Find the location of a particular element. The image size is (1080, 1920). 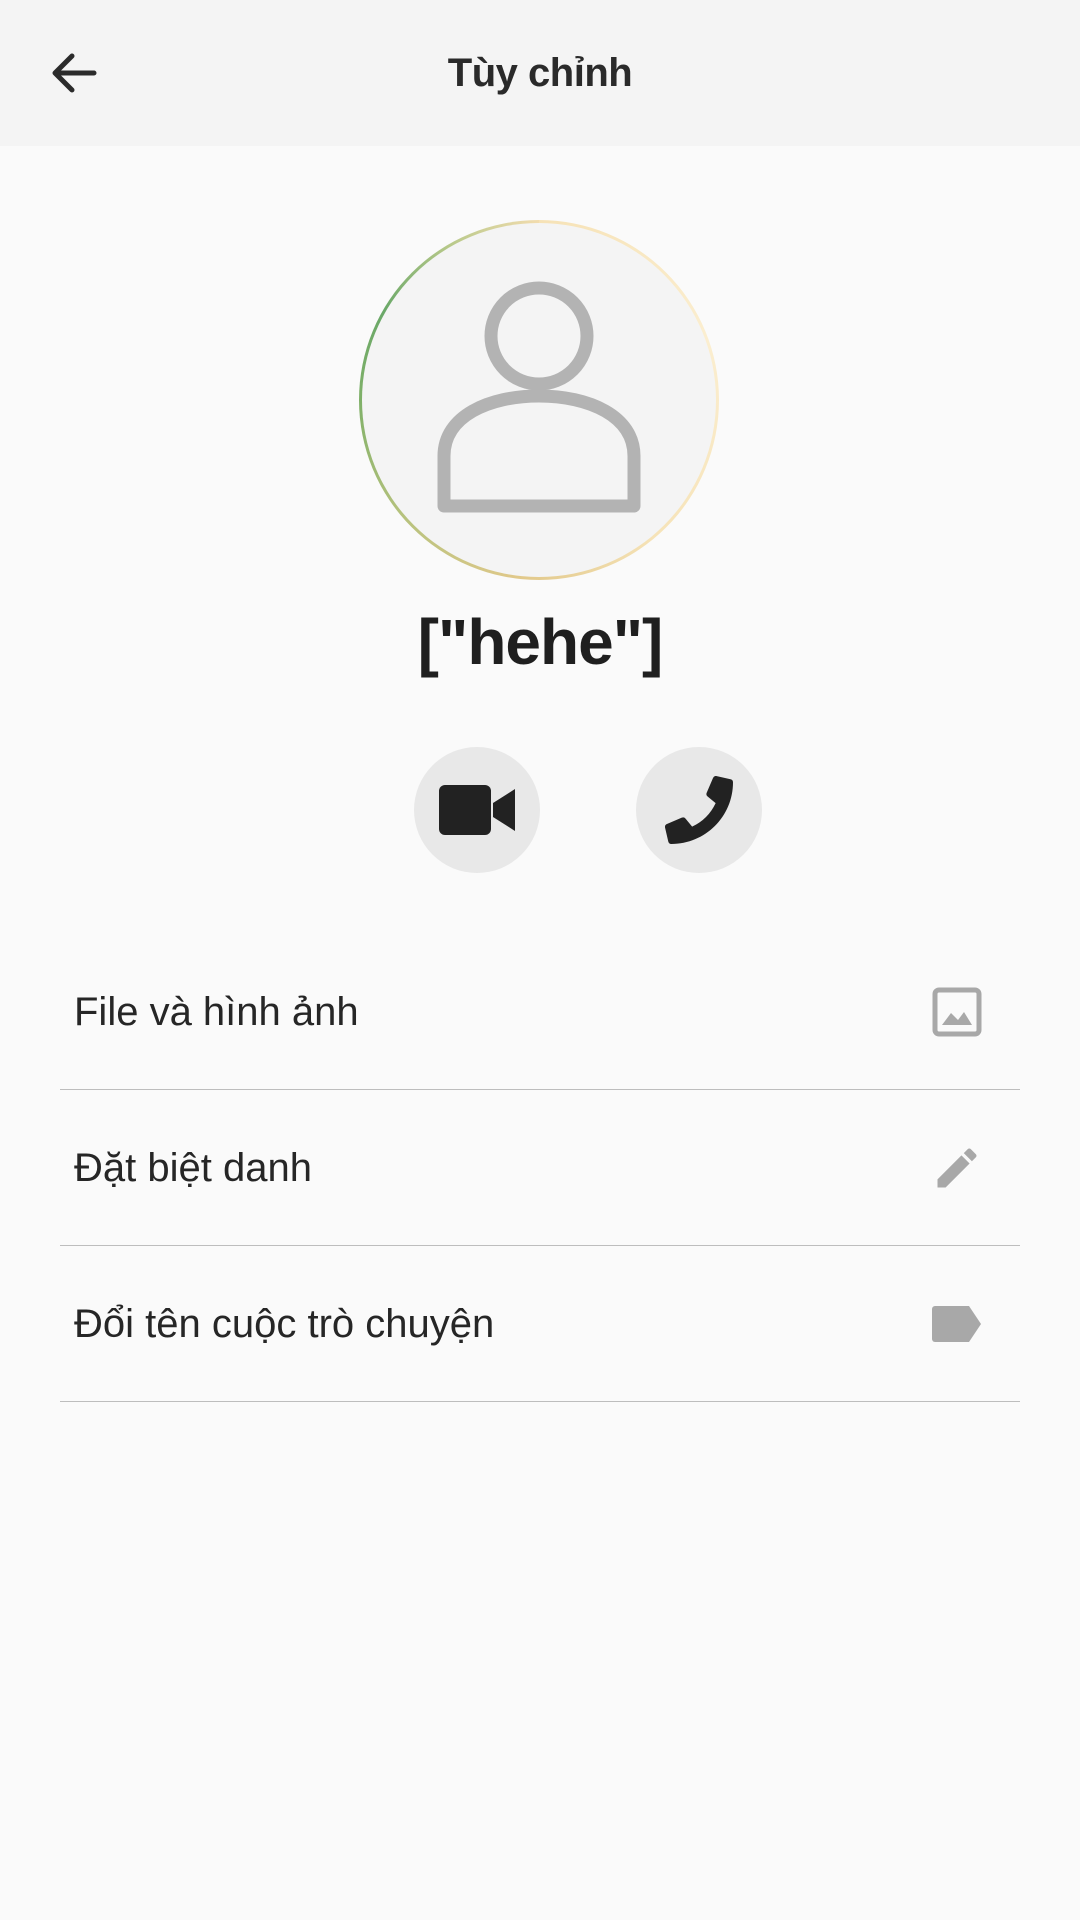

page-title: Tùy chỉnh is located at coordinates (540, 73).